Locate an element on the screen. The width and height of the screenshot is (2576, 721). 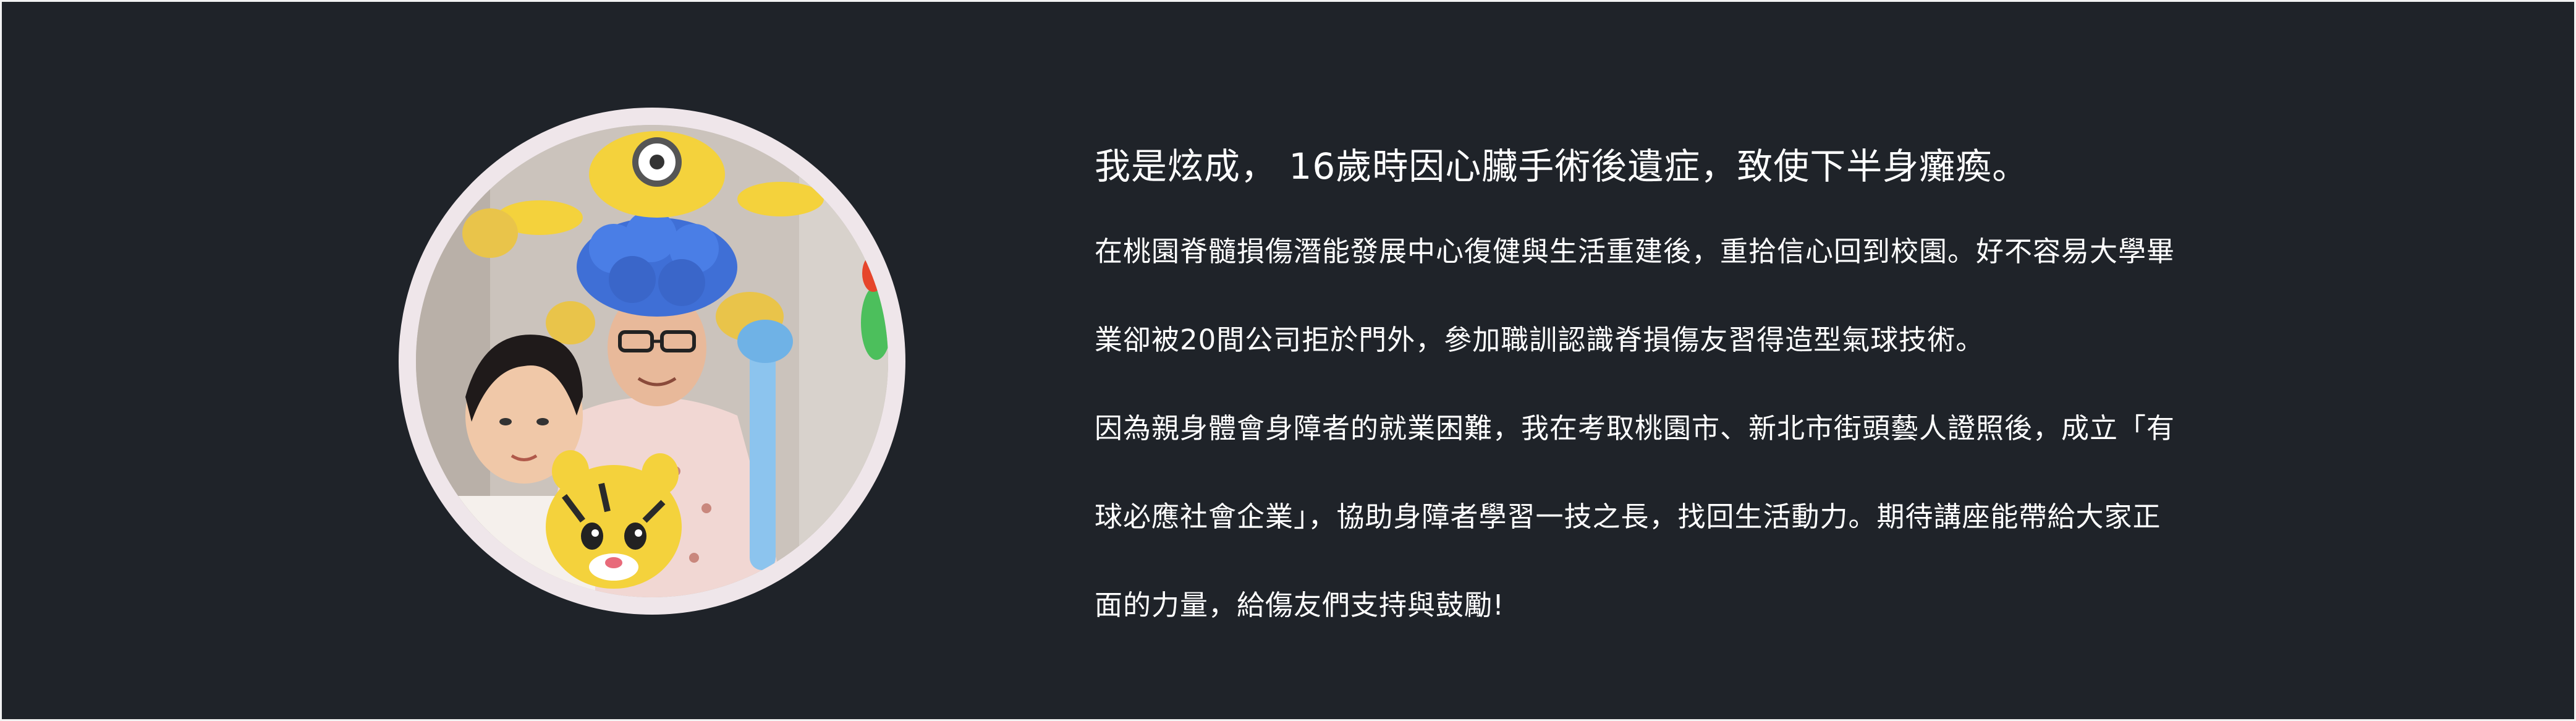
bio-paragraph-line: 球必應社會企業」，協助身障者學習一技之長，找回生活動力。期待講座能帶給大家正 is located at coordinates (1628, 516).